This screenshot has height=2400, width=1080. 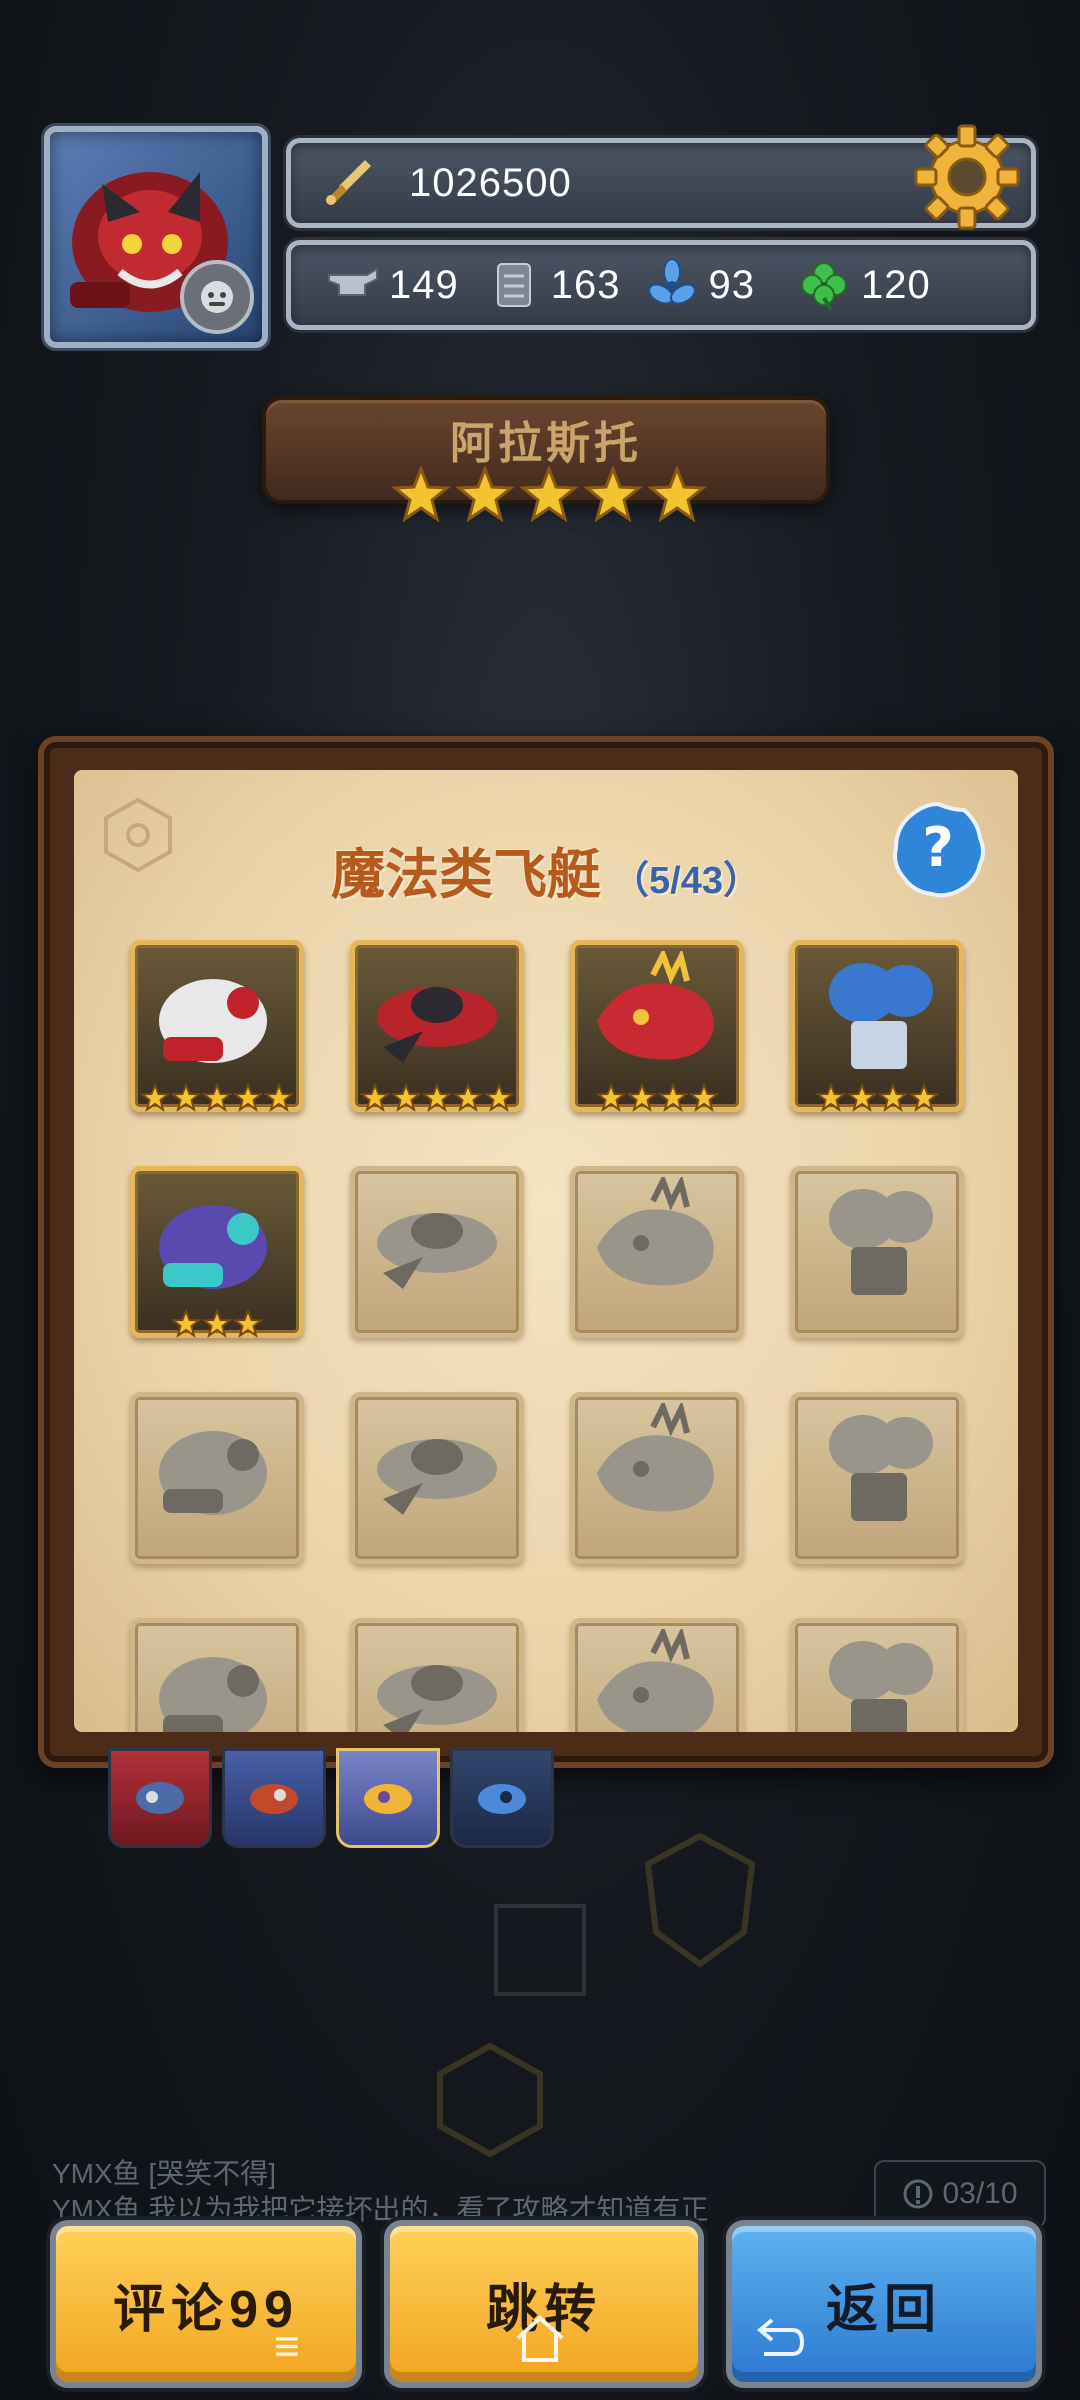 I want to click on propeller-icon, so click(x=672, y=285).